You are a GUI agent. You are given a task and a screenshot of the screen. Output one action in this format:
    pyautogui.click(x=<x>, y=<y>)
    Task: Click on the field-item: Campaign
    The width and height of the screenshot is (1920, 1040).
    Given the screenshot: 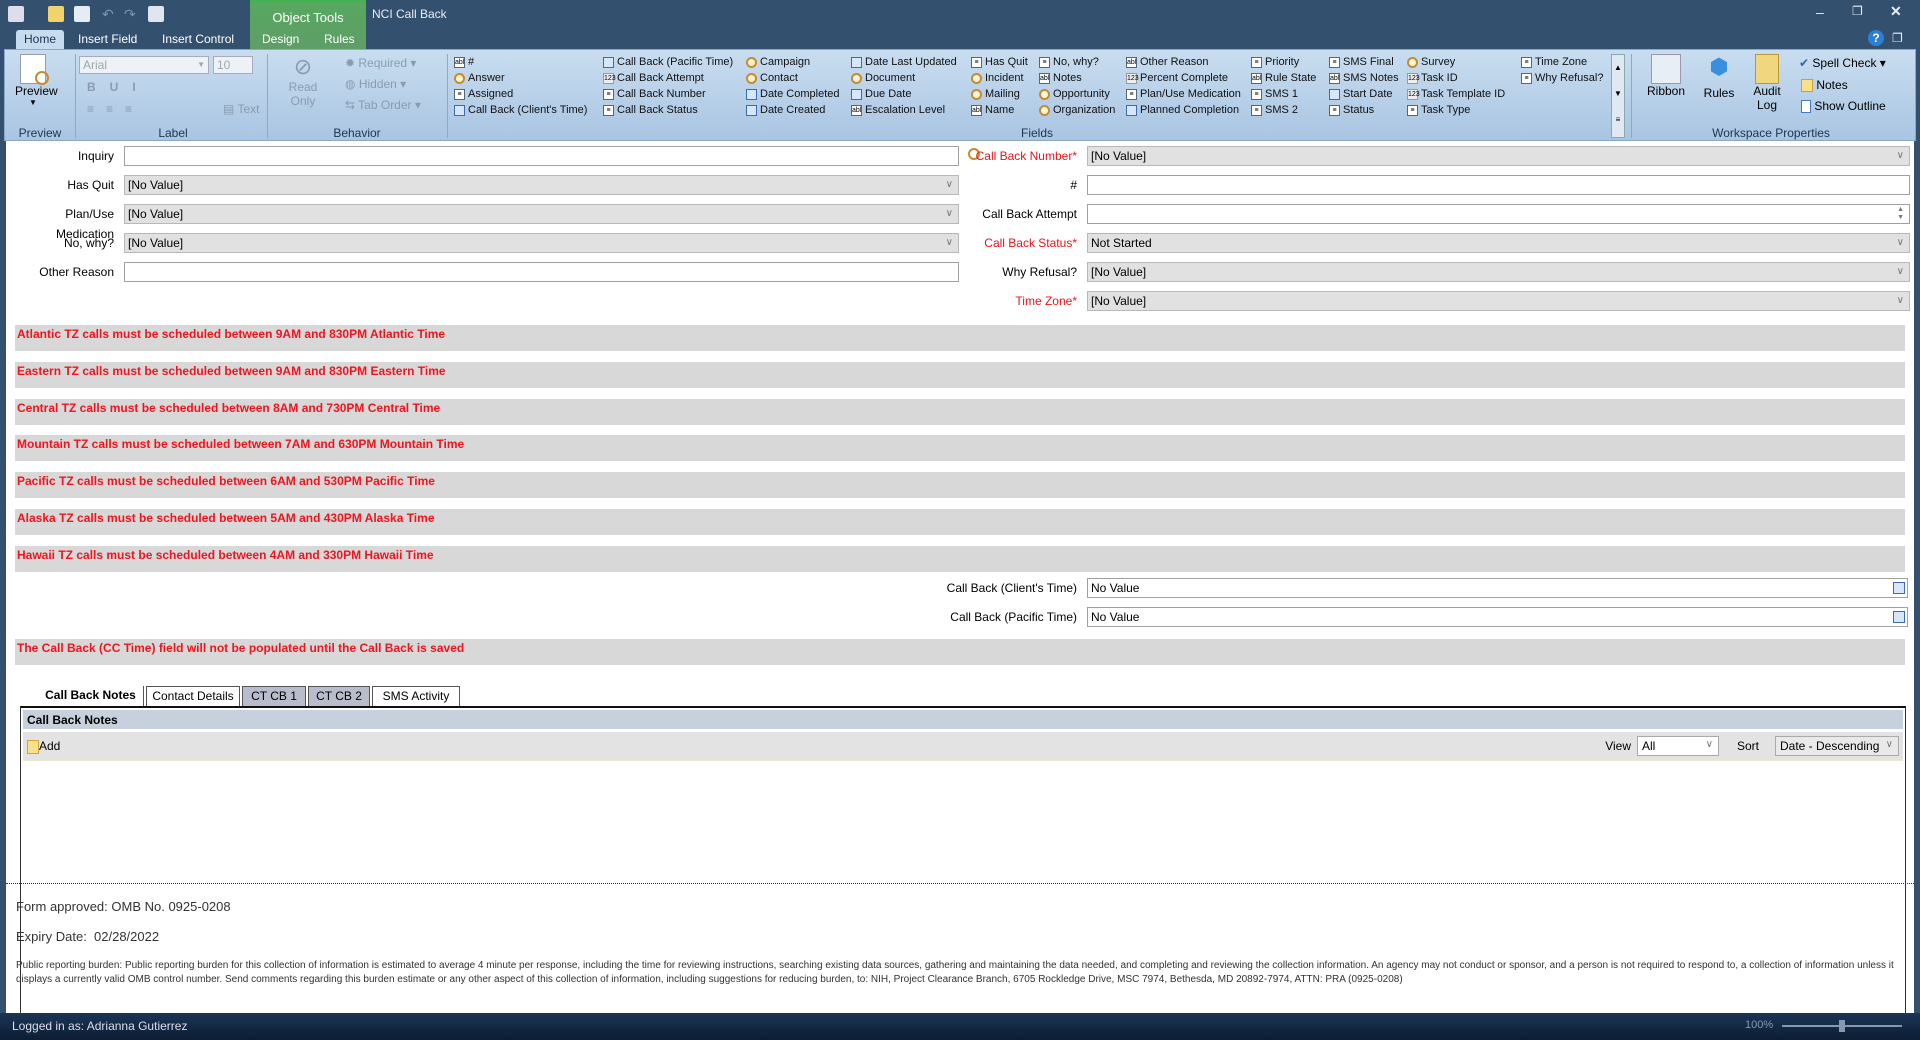 What is the action you would take?
    pyautogui.click(x=793, y=62)
    